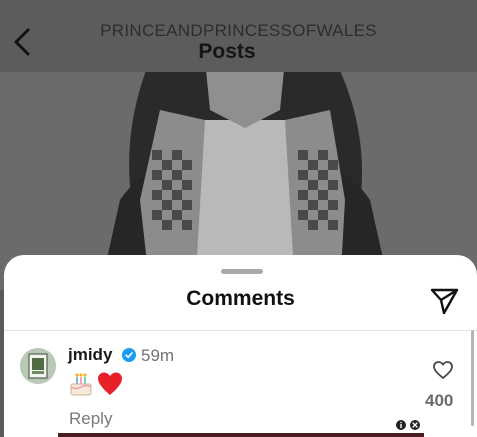 Image resolution: width=477 pixels, height=437 pixels. Describe the element at coordinates (241, 435) in the screenshot. I see `next-item-preview` at that location.